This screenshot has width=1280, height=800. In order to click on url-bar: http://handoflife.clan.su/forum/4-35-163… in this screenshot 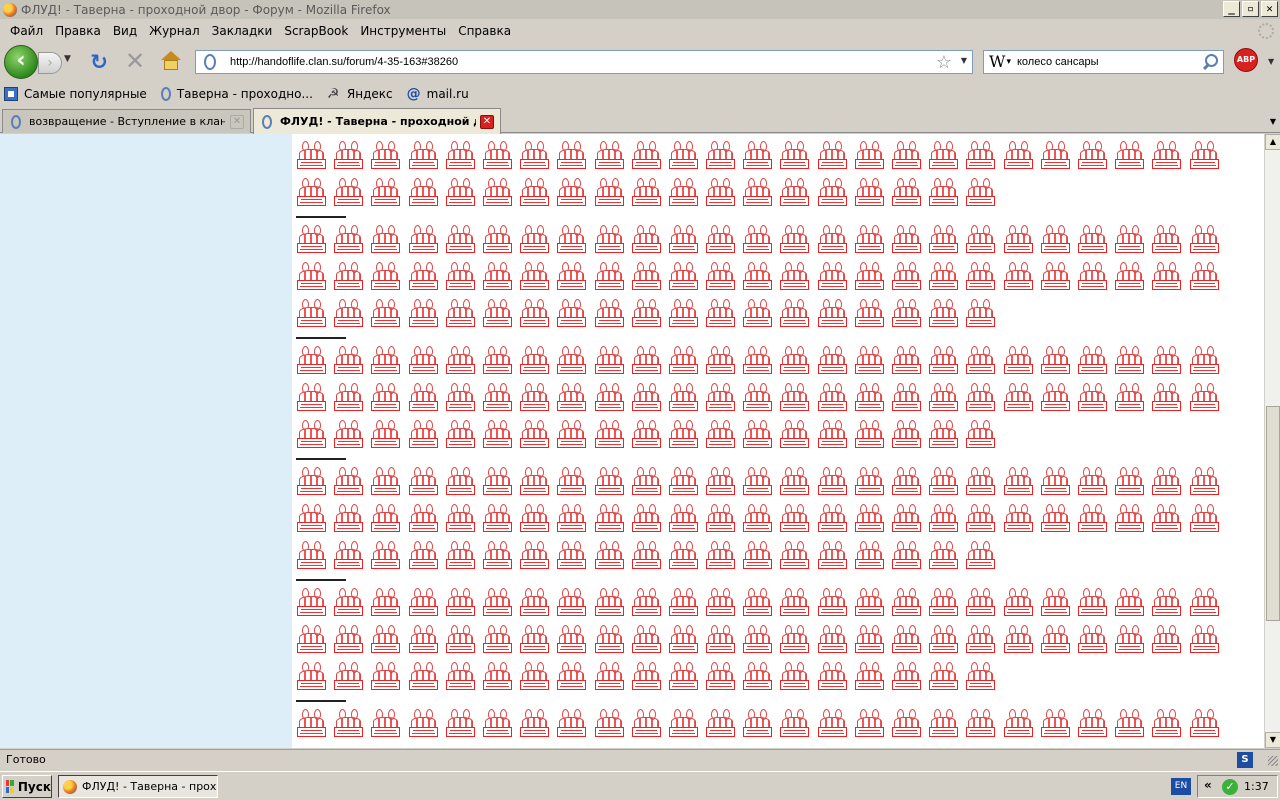, I will do `click(584, 62)`.